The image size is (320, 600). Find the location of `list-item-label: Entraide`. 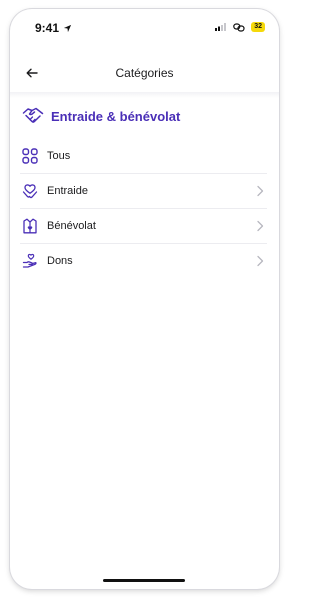

list-item-label: Entraide is located at coordinates (67, 191).